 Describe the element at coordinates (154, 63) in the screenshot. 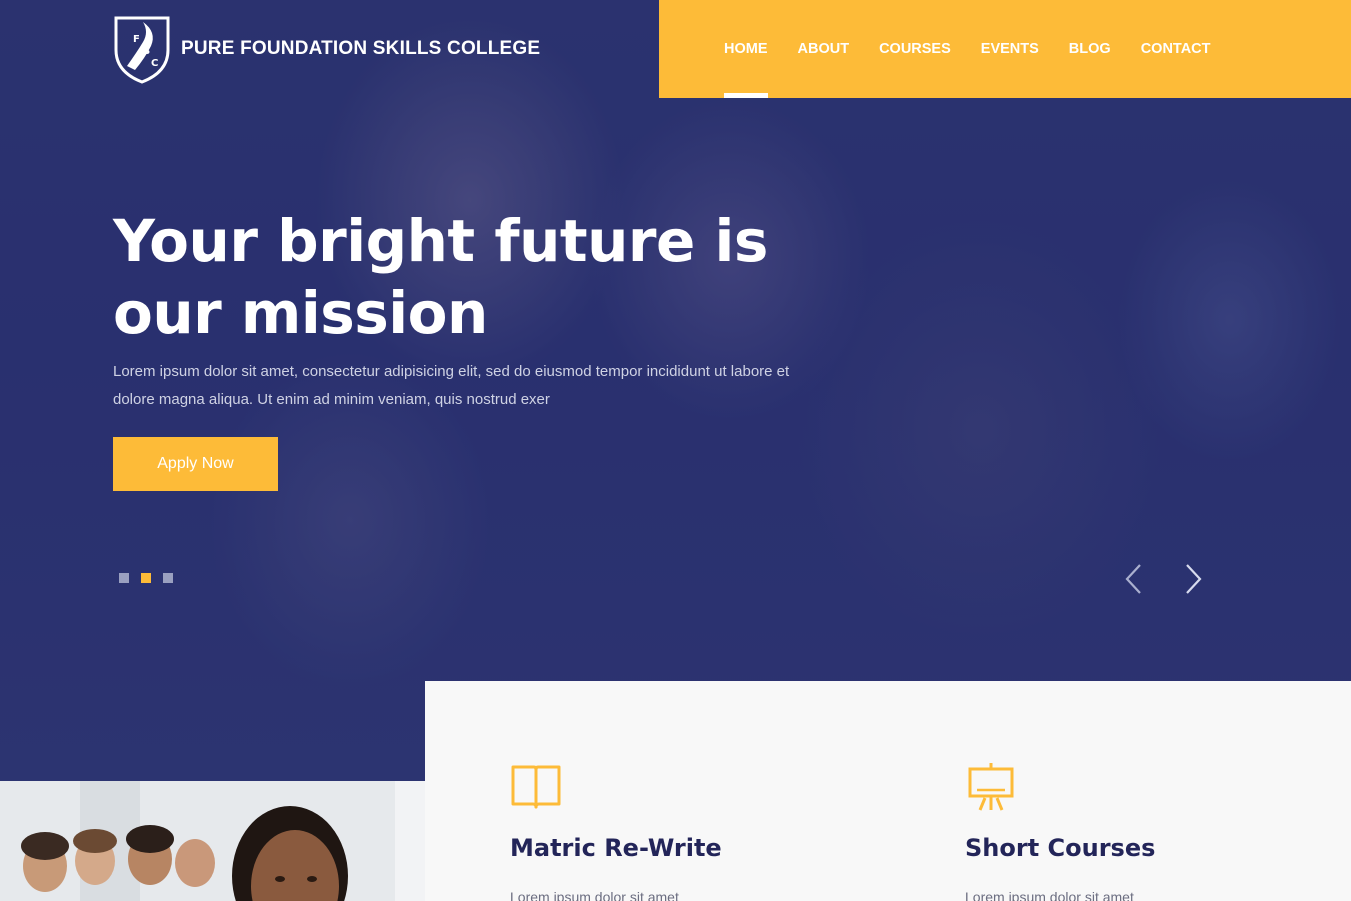

I see `svg-text: C` at that location.